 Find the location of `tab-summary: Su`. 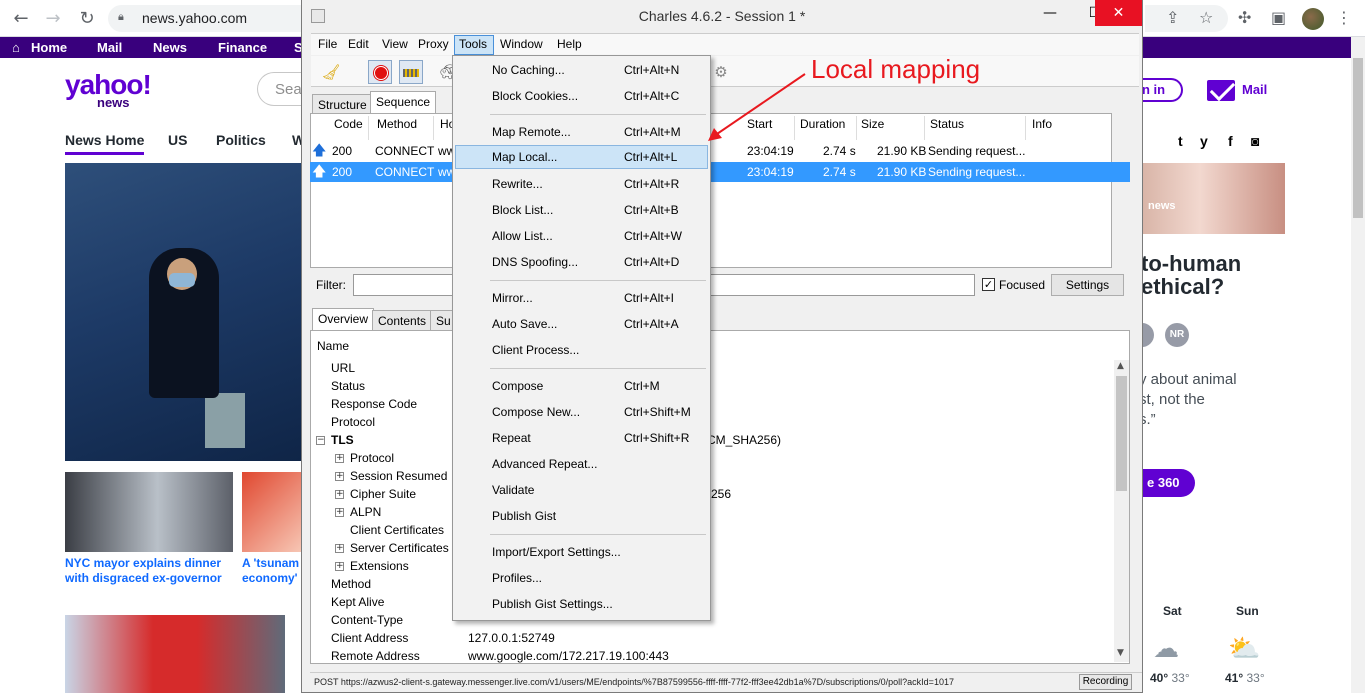

tab-summary: Su is located at coordinates (442, 320).